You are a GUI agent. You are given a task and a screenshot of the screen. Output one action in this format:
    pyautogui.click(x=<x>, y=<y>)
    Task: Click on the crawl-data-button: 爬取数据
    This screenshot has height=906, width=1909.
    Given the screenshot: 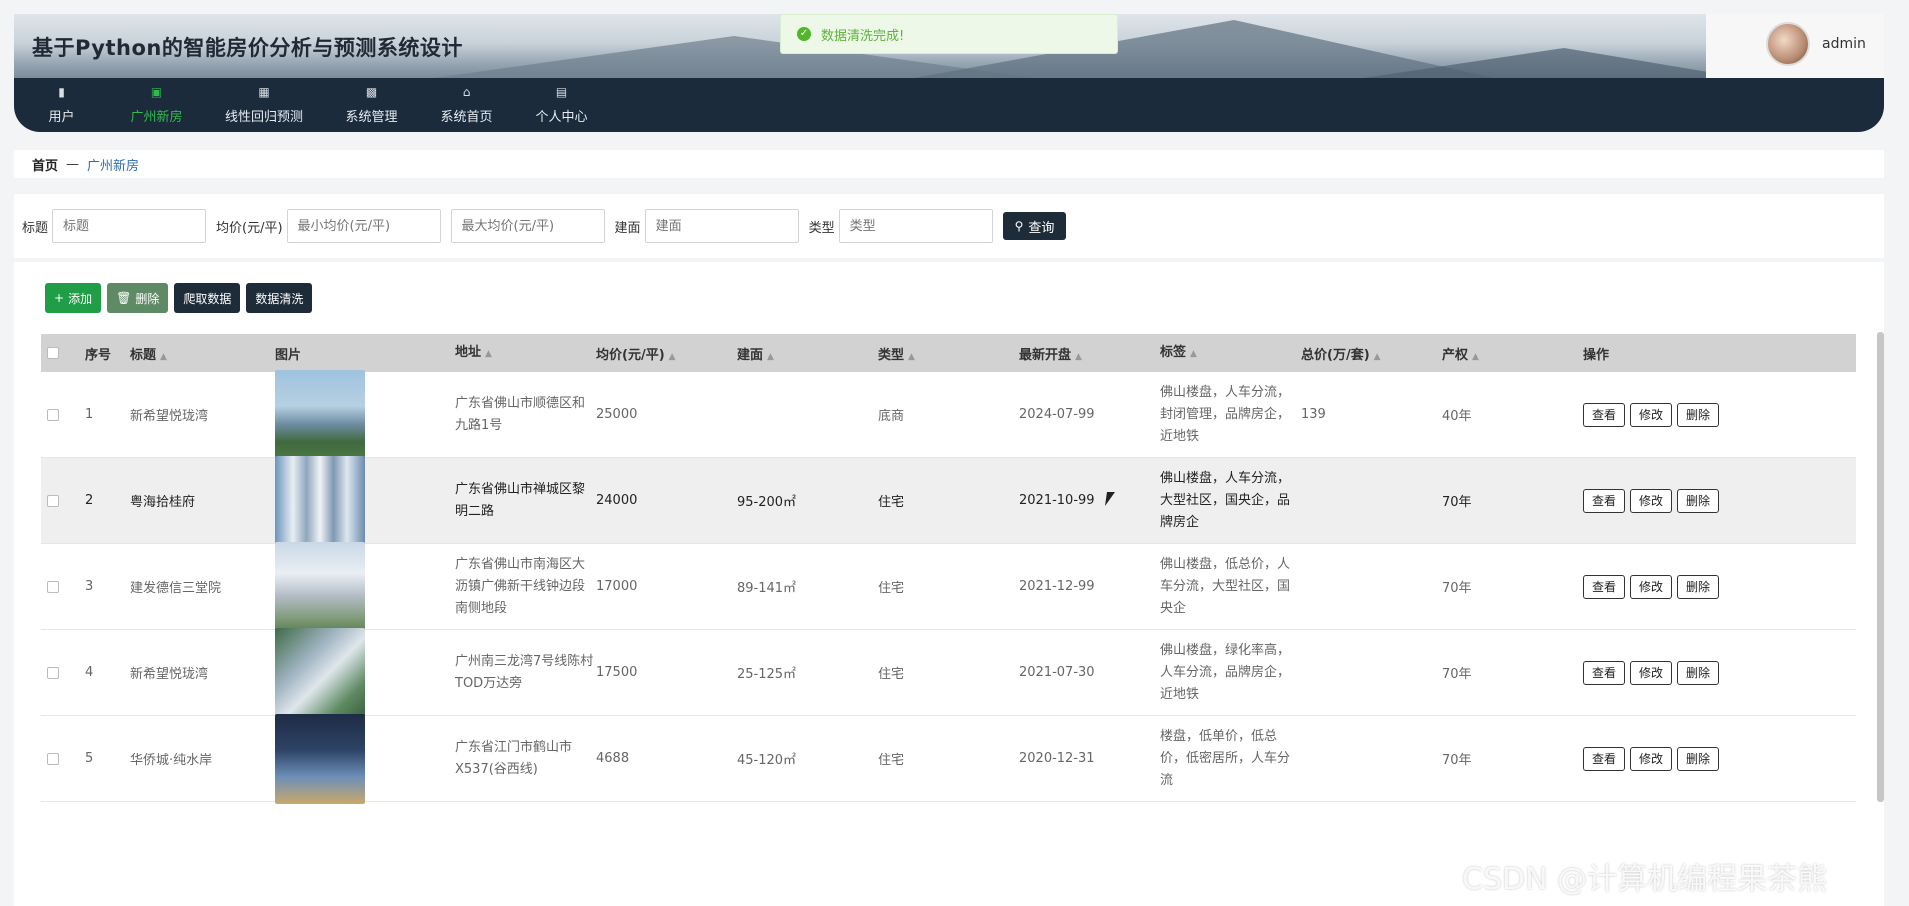 What is the action you would take?
    pyautogui.click(x=207, y=298)
    